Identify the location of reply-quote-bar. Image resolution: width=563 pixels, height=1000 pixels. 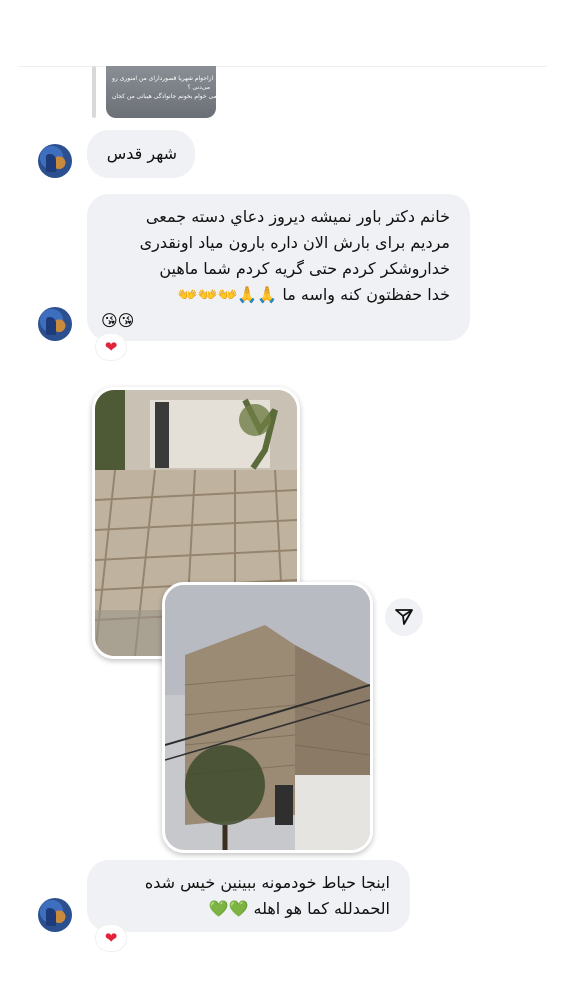
(94, 92).